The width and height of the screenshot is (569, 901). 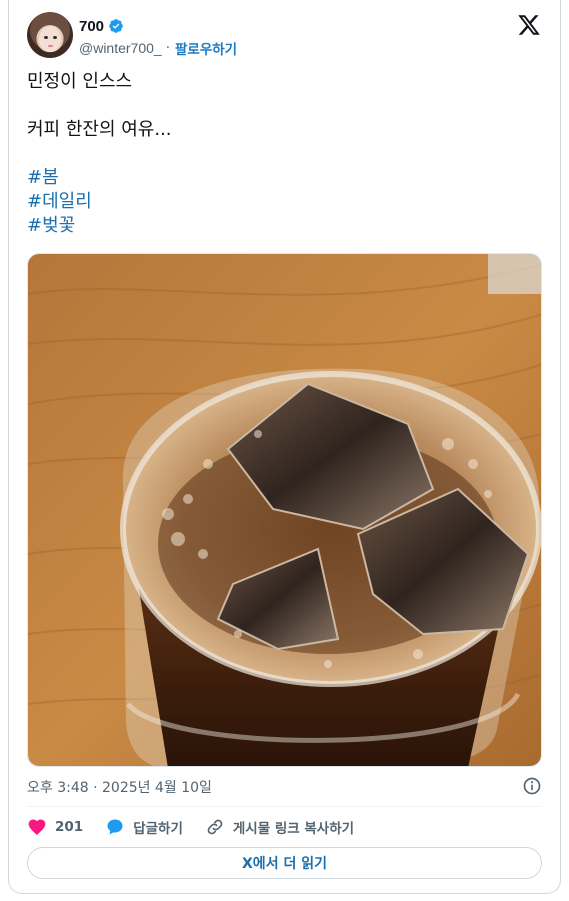 What do you see at coordinates (69, 827) in the screenshot?
I see `like-count: 201` at bounding box center [69, 827].